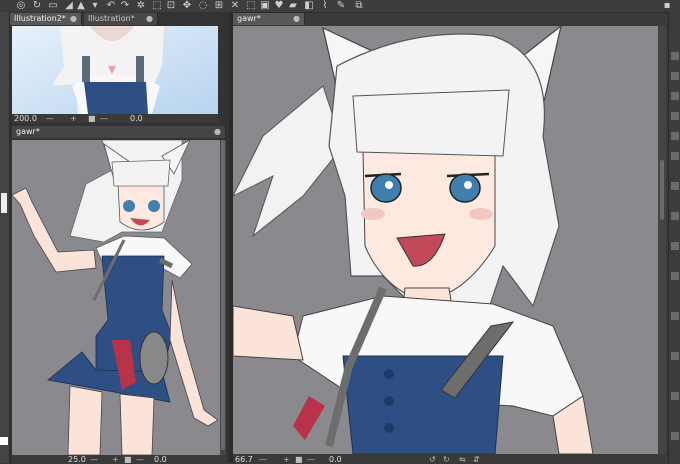  What do you see at coordinates (21, 6) in the screenshot?
I see `spiral-icon: ◎` at bounding box center [21, 6].